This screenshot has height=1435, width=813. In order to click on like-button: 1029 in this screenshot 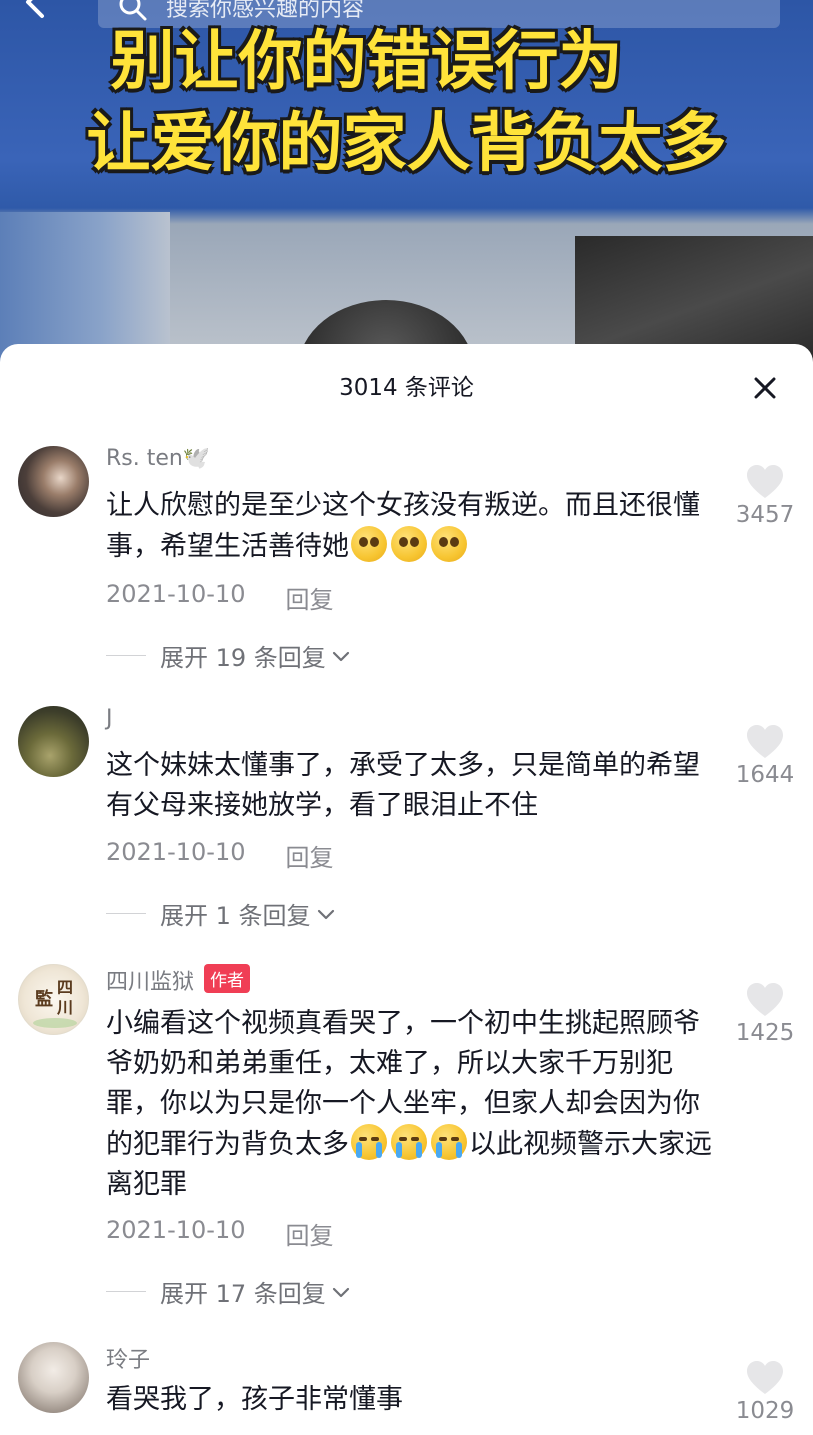, I will do `click(765, 1392)`.